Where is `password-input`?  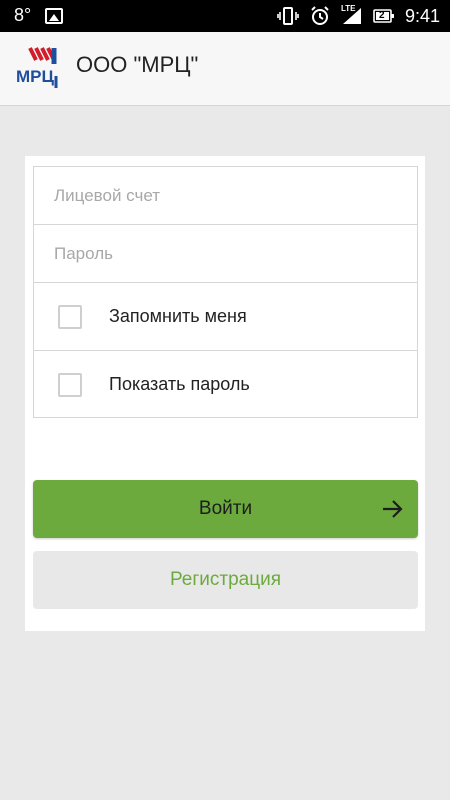 password-input is located at coordinates (225, 253).